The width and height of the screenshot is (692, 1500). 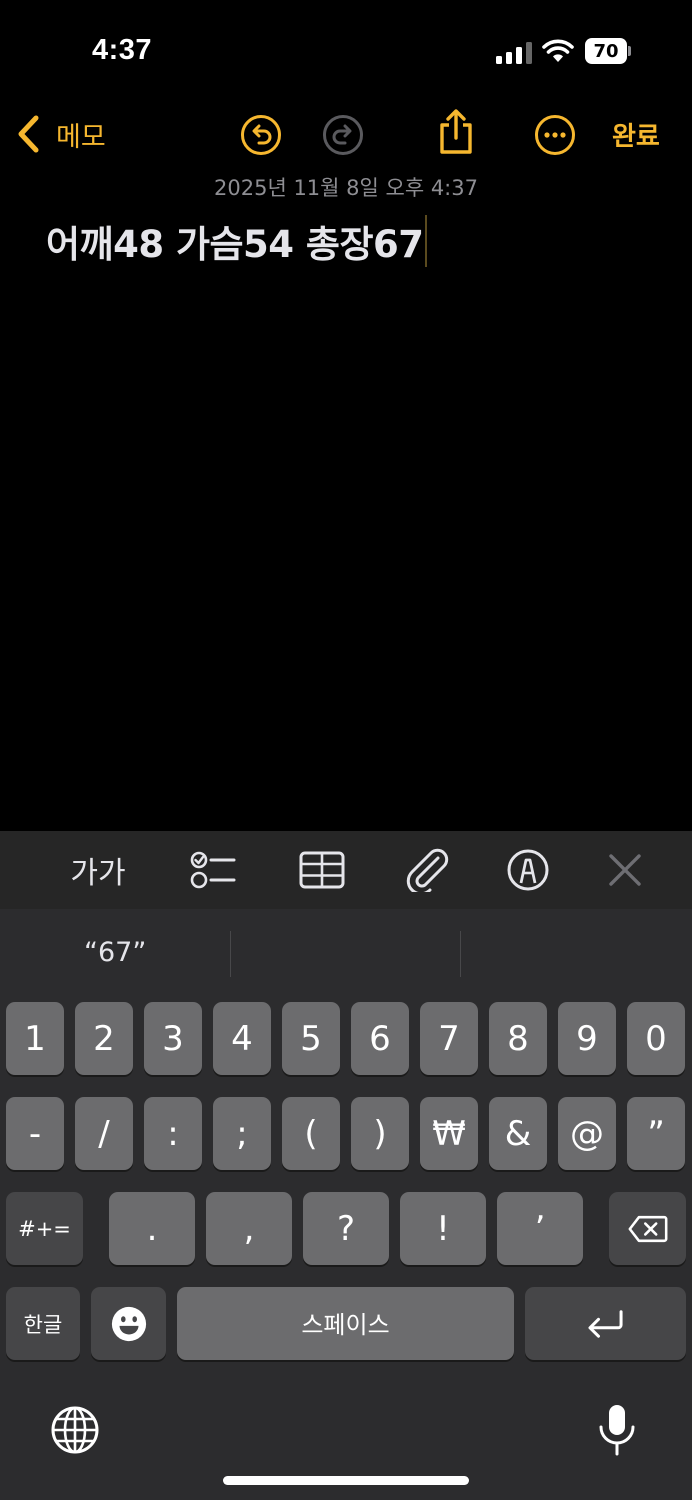 I want to click on return-key, so click(x=605, y=1323).